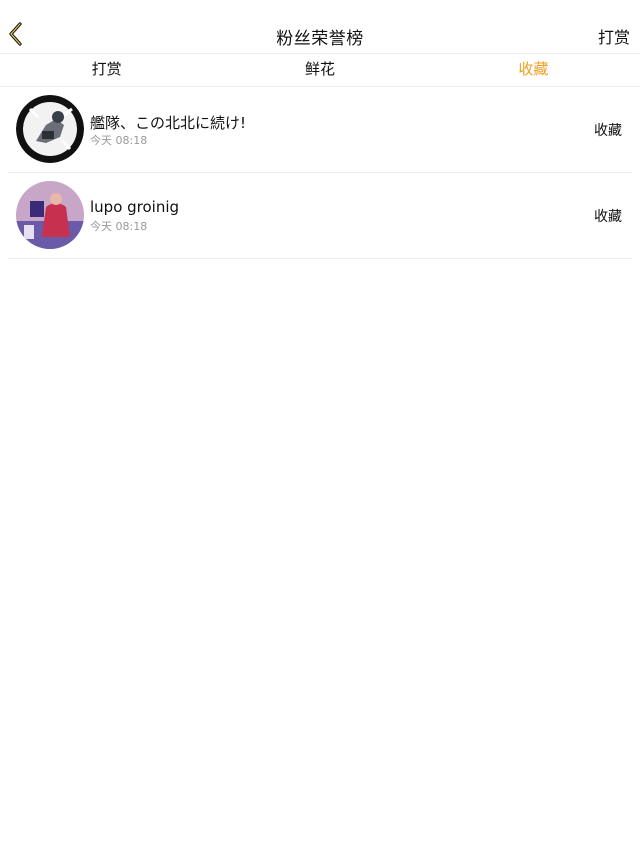 The height and width of the screenshot is (853, 640). What do you see at coordinates (320, 130) in the screenshot?
I see `list-item: 艦隊、この北北に続け! 今天 08:18 收藏` at bounding box center [320, 130].